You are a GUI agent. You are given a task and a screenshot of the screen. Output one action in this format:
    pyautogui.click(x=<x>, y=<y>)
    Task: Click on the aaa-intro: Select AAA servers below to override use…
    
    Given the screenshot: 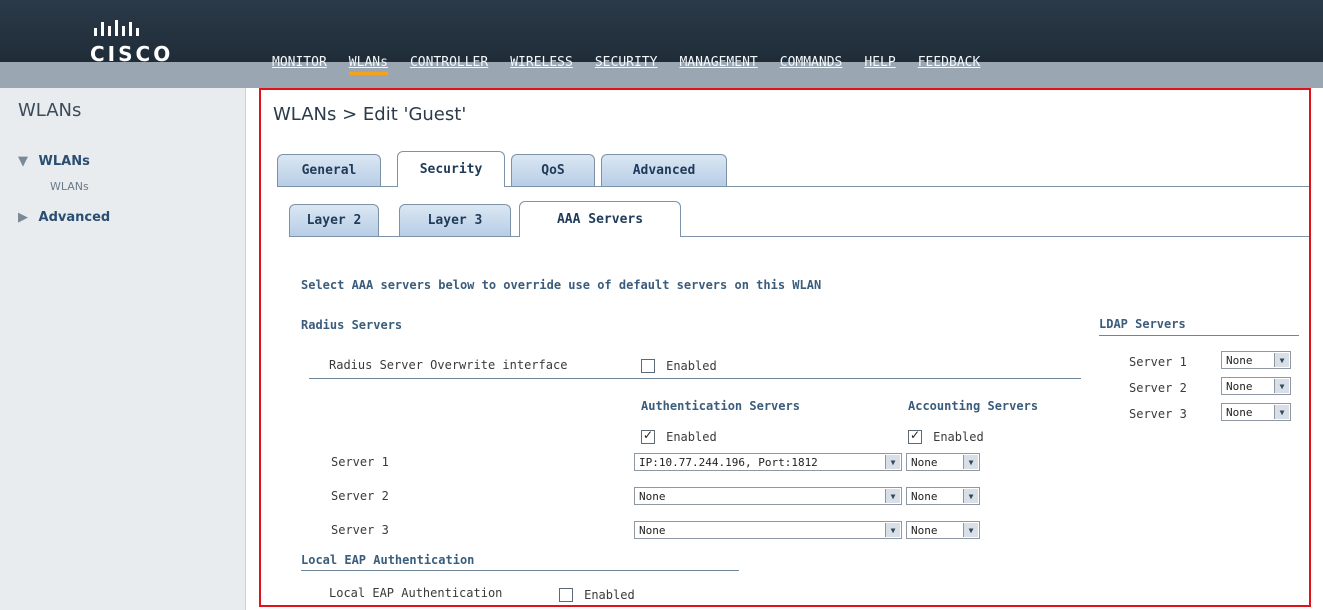 What is the action you would take?
    pyautogui.click(x=561, y=285)
    